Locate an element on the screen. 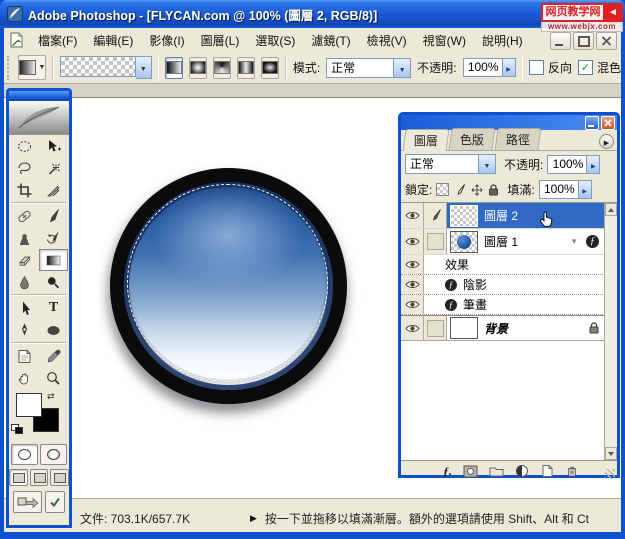  clone-stamp-tool is located at coordinates (24, 238).